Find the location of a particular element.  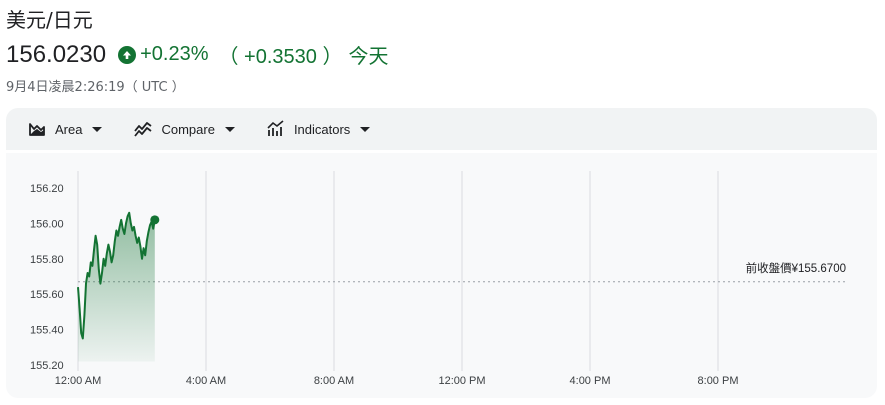

area-chart-icon is located at coordinates (37, 129).